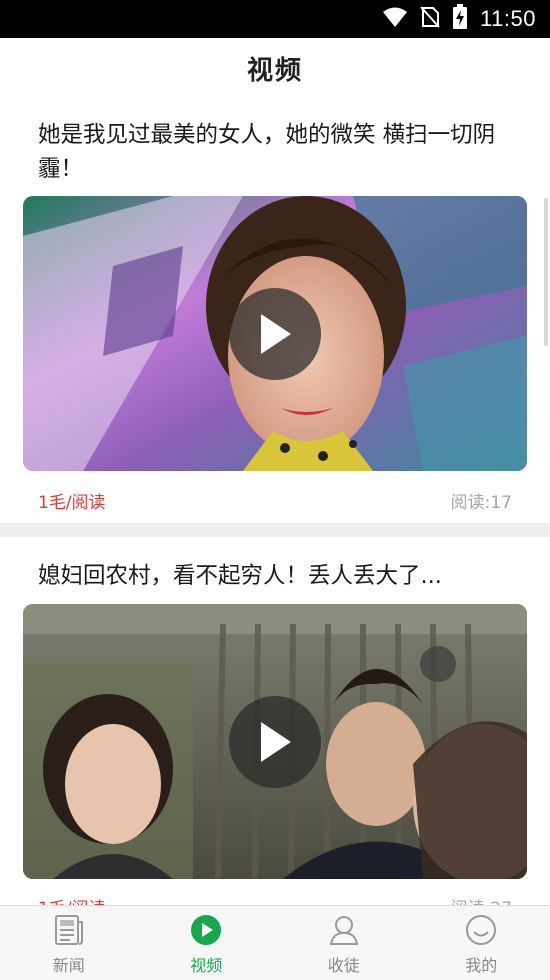 This screenshot has width=550, height=980. What do you see at coordinates (344, 932) in the screenshot?
I see `person-icon` at bounding box center [344, 932].